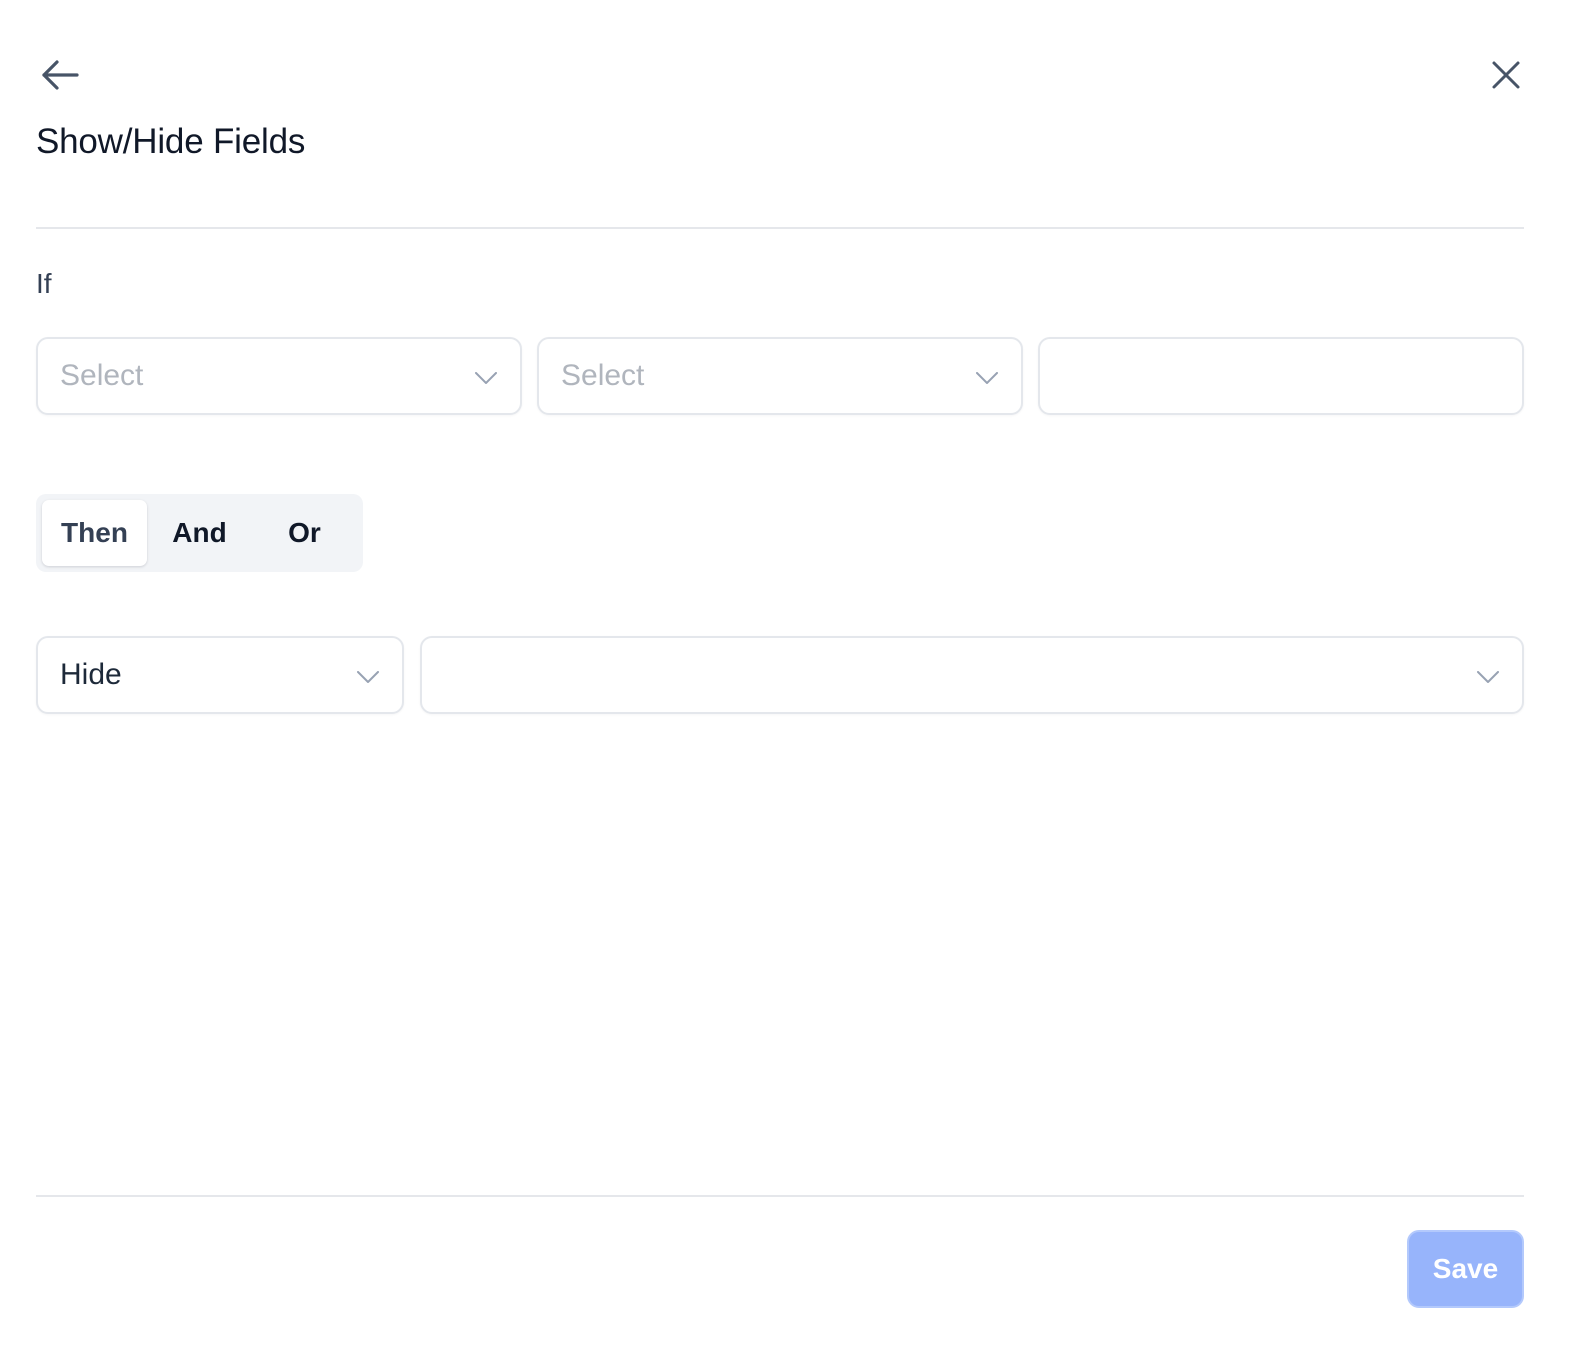 This screenshot has width=1584, height=1358. I want to click on condition-operator-placeholder: Select, so click(603, 375).